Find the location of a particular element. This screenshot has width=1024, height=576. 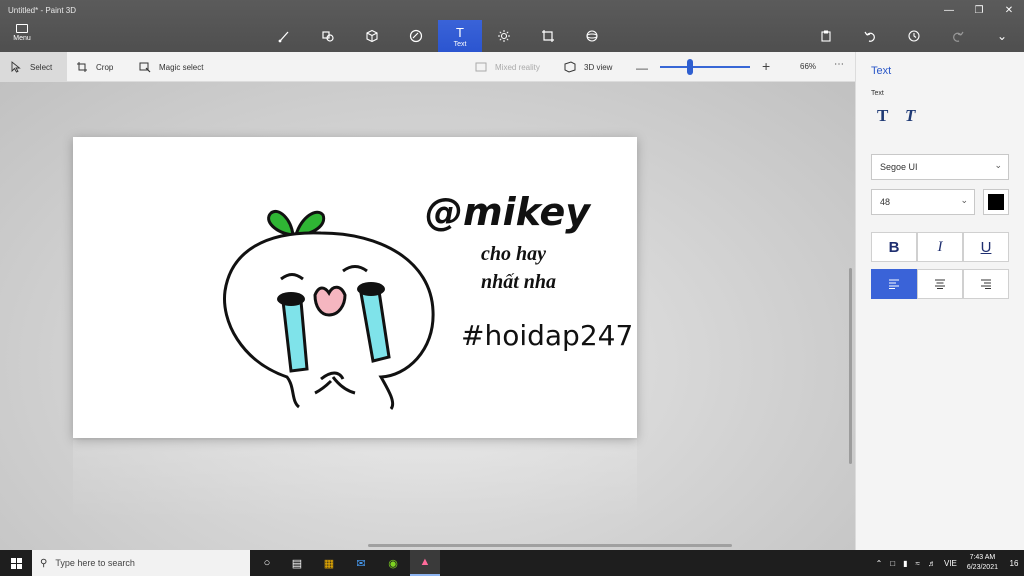

paint3d-taskbar-button: ▲ is located at coordinates (425, 563).